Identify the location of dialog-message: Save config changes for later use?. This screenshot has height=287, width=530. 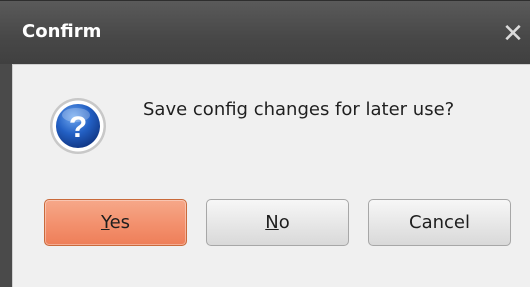
(299, 109).